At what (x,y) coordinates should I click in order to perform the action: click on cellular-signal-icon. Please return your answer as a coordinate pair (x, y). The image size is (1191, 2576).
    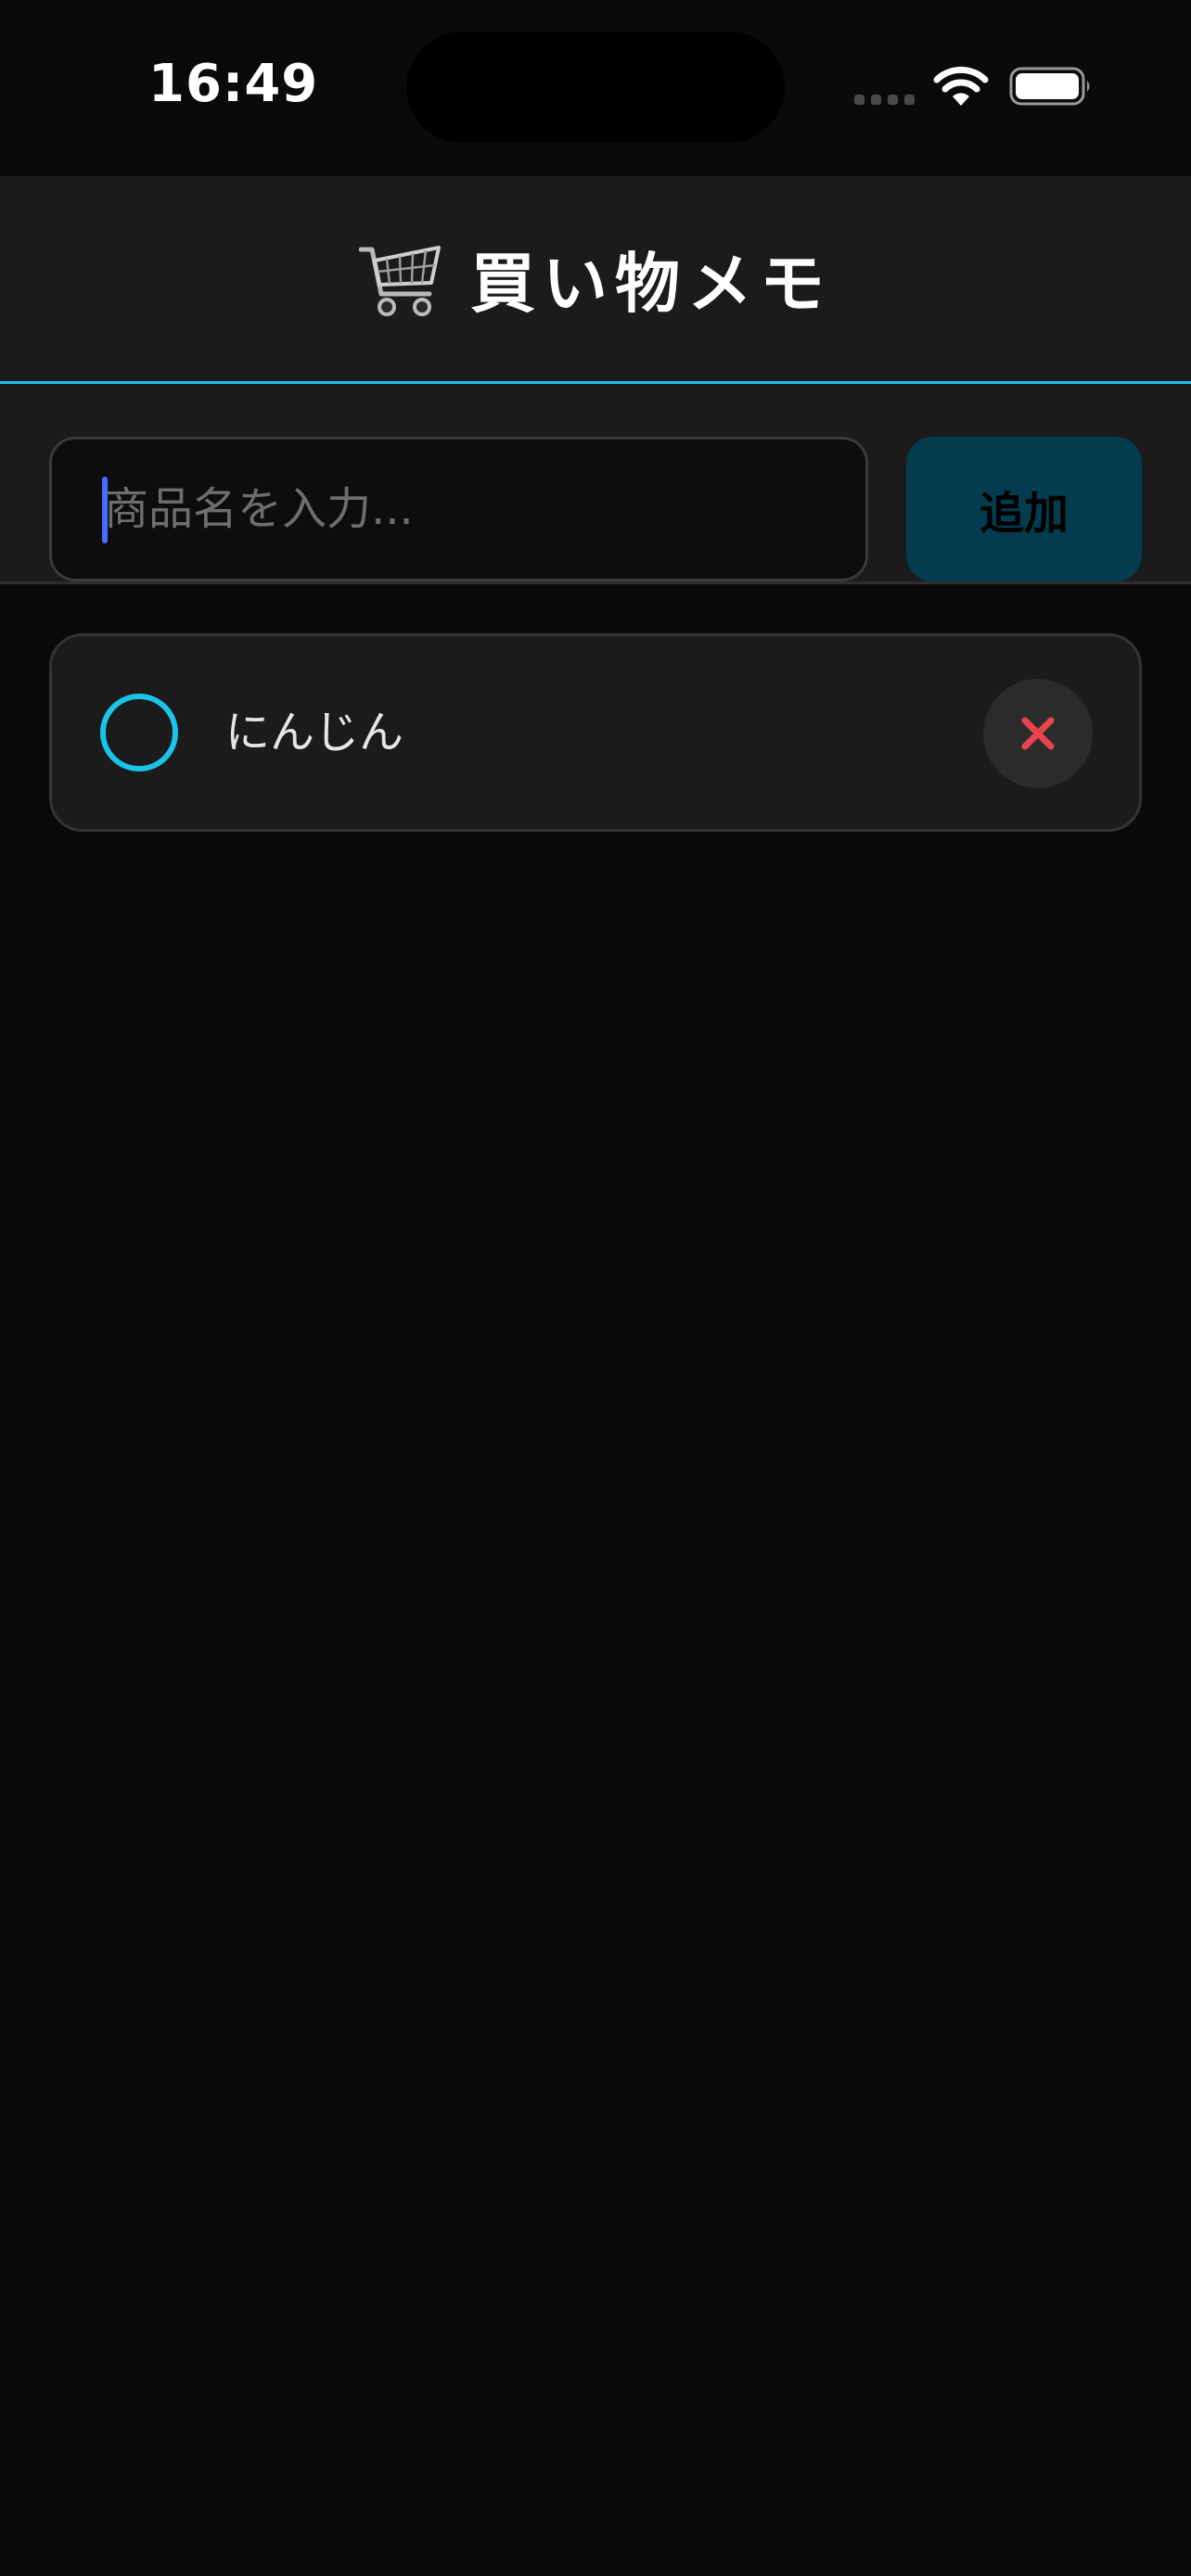
    Looking at the image, I should click on (885, 100).